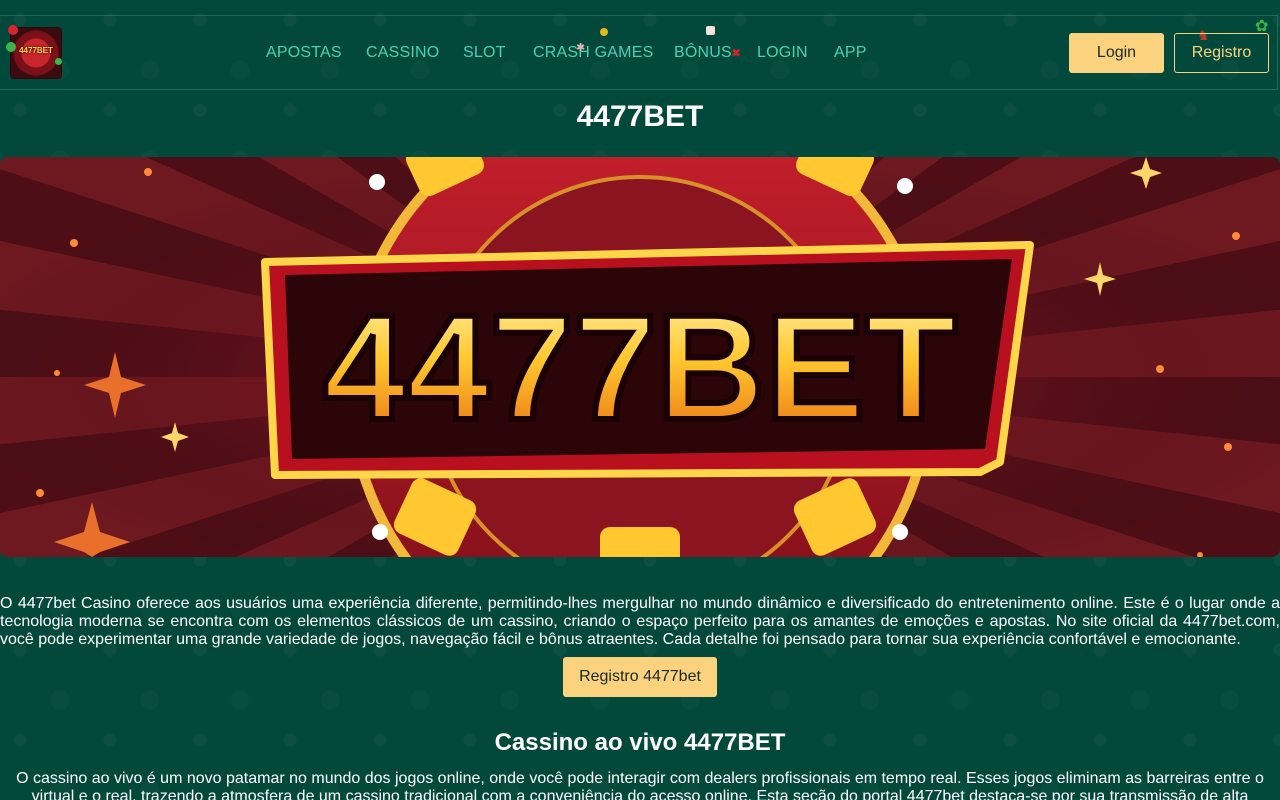 This screenshot has width=1280, height=800. Describe the element at coordinates (402, 53) in the screenshot. I see `nav-item-cassino: CASSINO` at that location.